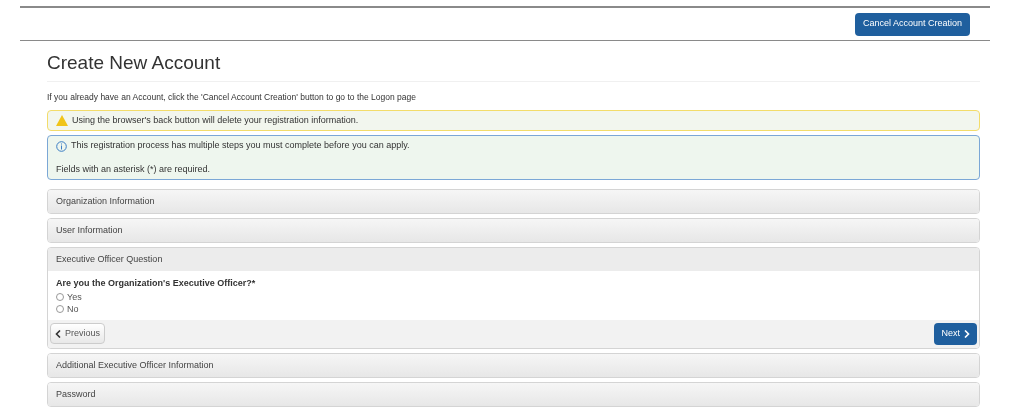 The image size is (1010, 419). I want to click on alert-text: Using the browser's back button will delete your registration information., so click(215, 120).